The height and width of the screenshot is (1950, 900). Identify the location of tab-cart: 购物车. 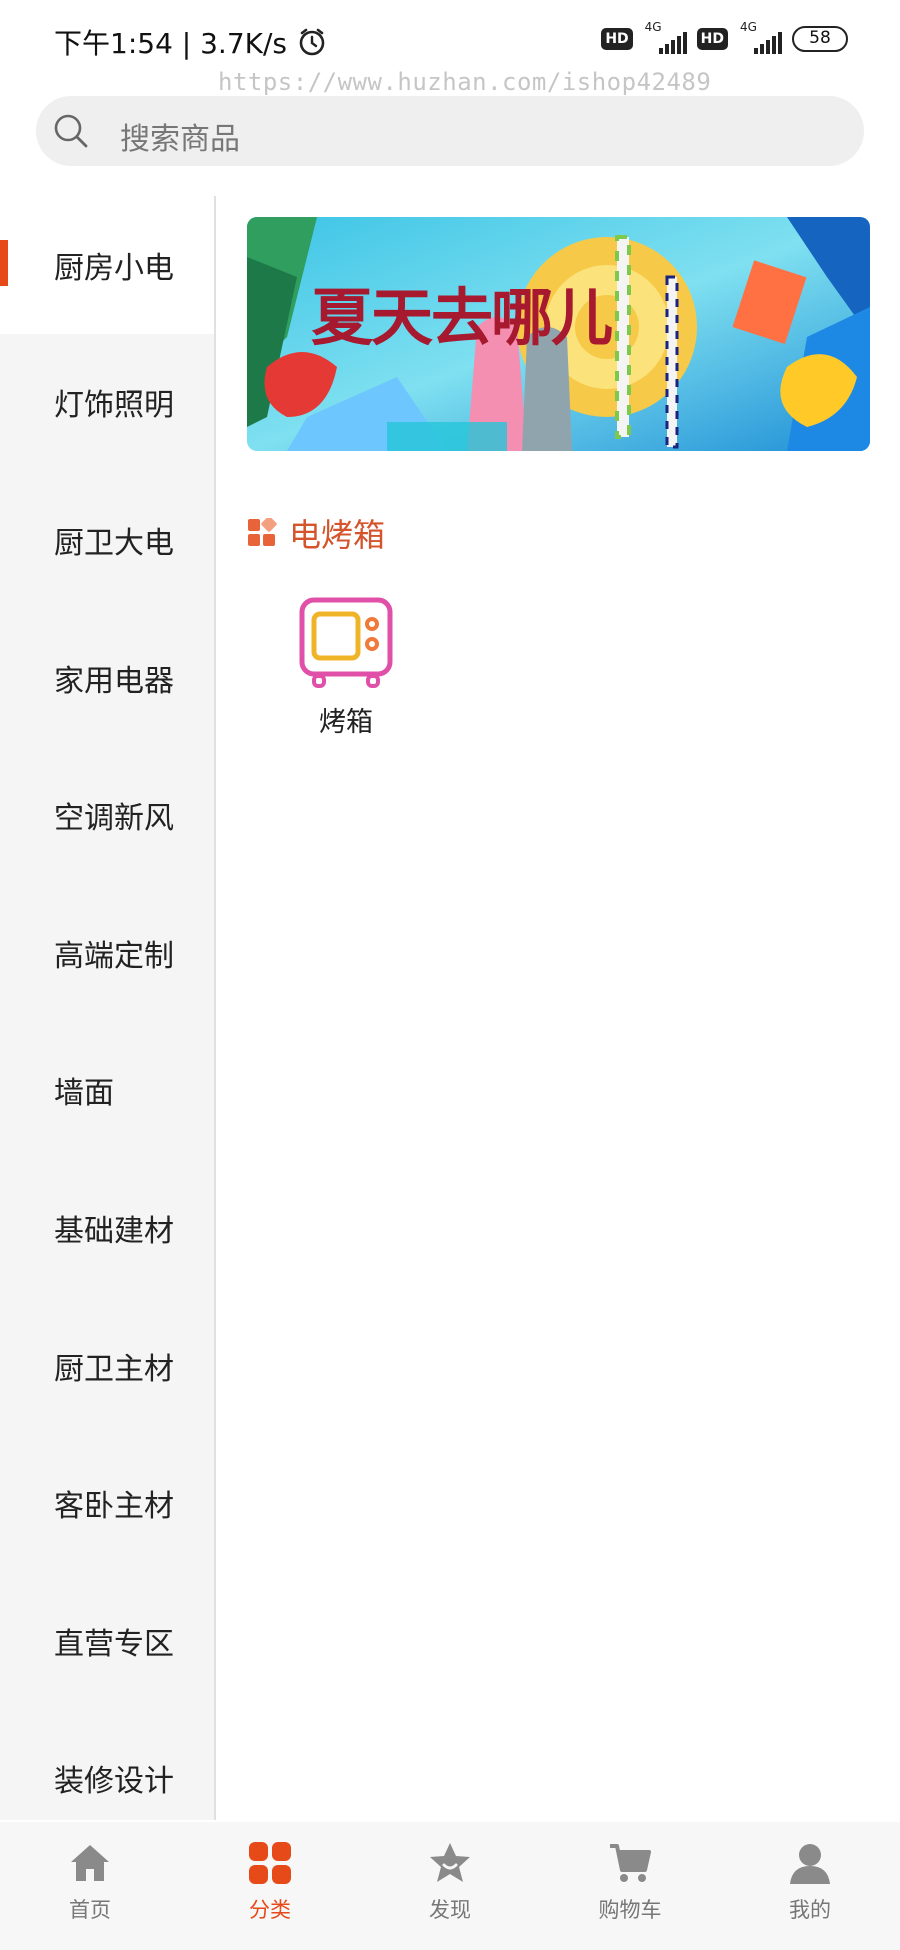
(630, 1886).